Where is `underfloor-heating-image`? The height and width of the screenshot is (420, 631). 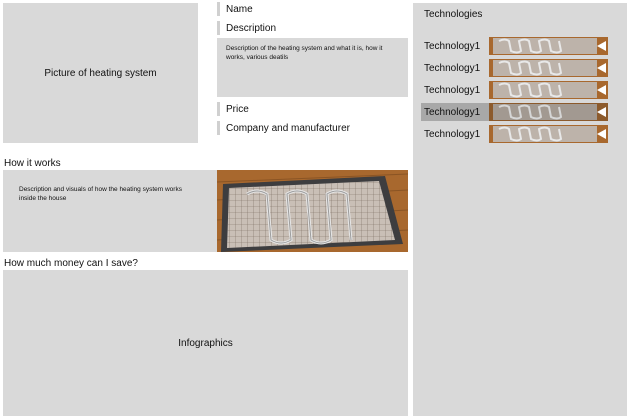 underfloor-heating-image is located at coordinates (312, 211).